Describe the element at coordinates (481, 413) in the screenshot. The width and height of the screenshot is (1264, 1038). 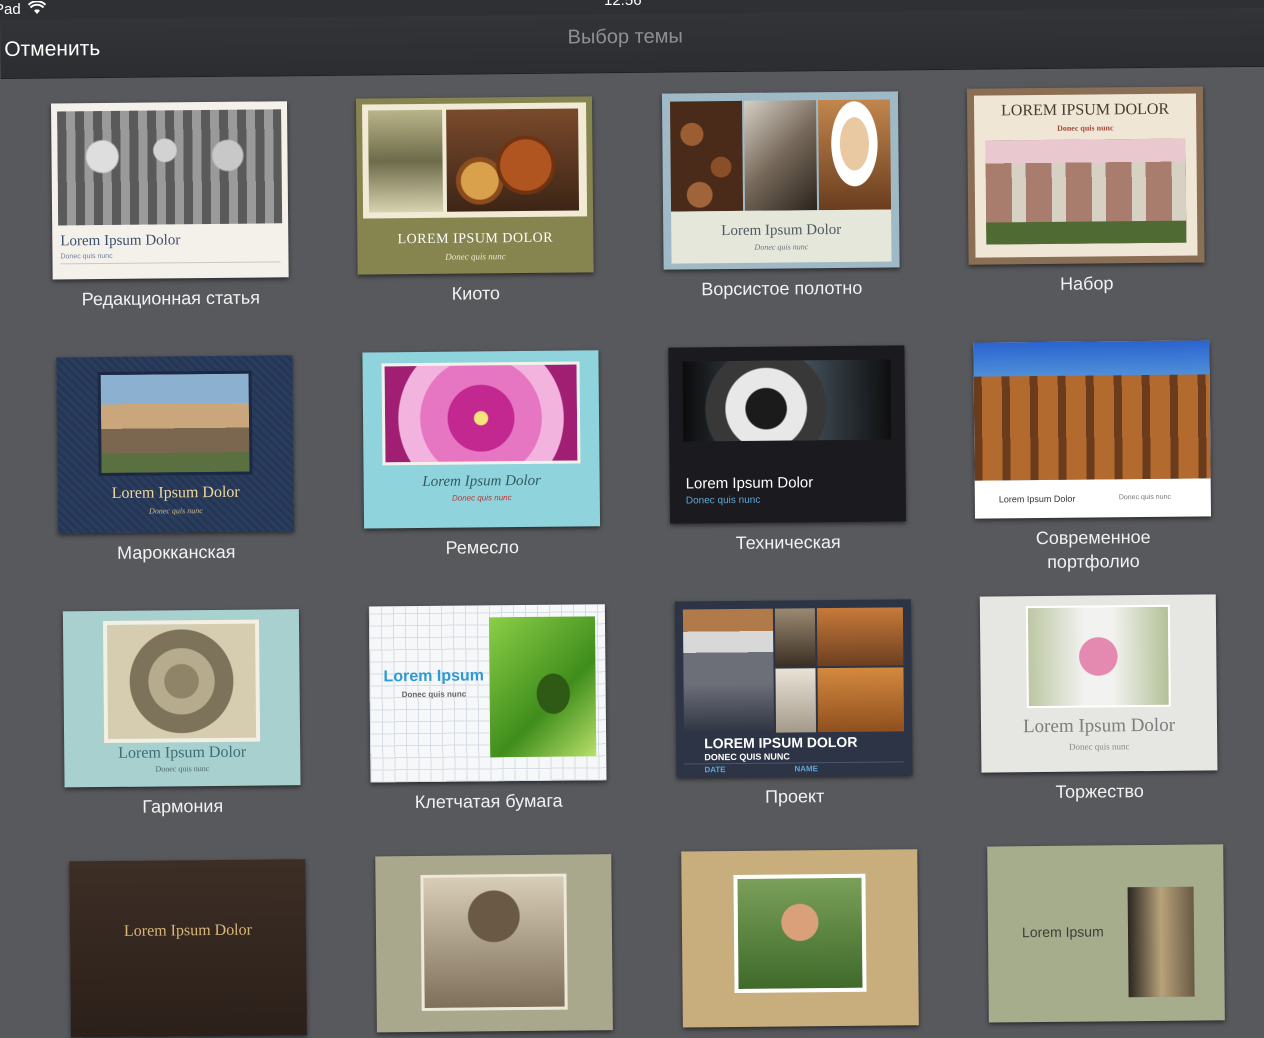
I see `photo-dahlia` at that location.